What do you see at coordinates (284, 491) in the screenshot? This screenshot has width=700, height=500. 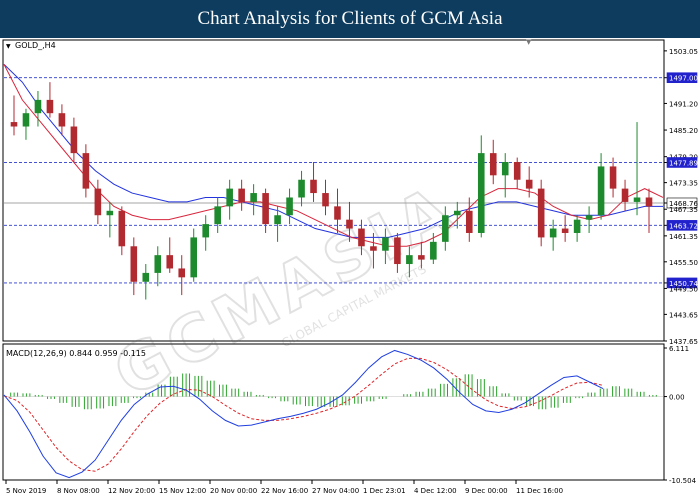 I see `time-tick-label: 22 Nov 16:00` at bounding box center [284, 491].